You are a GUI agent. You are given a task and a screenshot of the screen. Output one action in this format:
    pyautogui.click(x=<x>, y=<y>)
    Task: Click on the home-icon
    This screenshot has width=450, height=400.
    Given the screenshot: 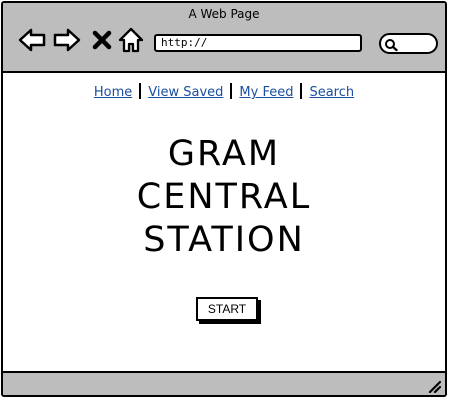 What is the action you would take?
    pyautogui.click(x=131, y=40)
    